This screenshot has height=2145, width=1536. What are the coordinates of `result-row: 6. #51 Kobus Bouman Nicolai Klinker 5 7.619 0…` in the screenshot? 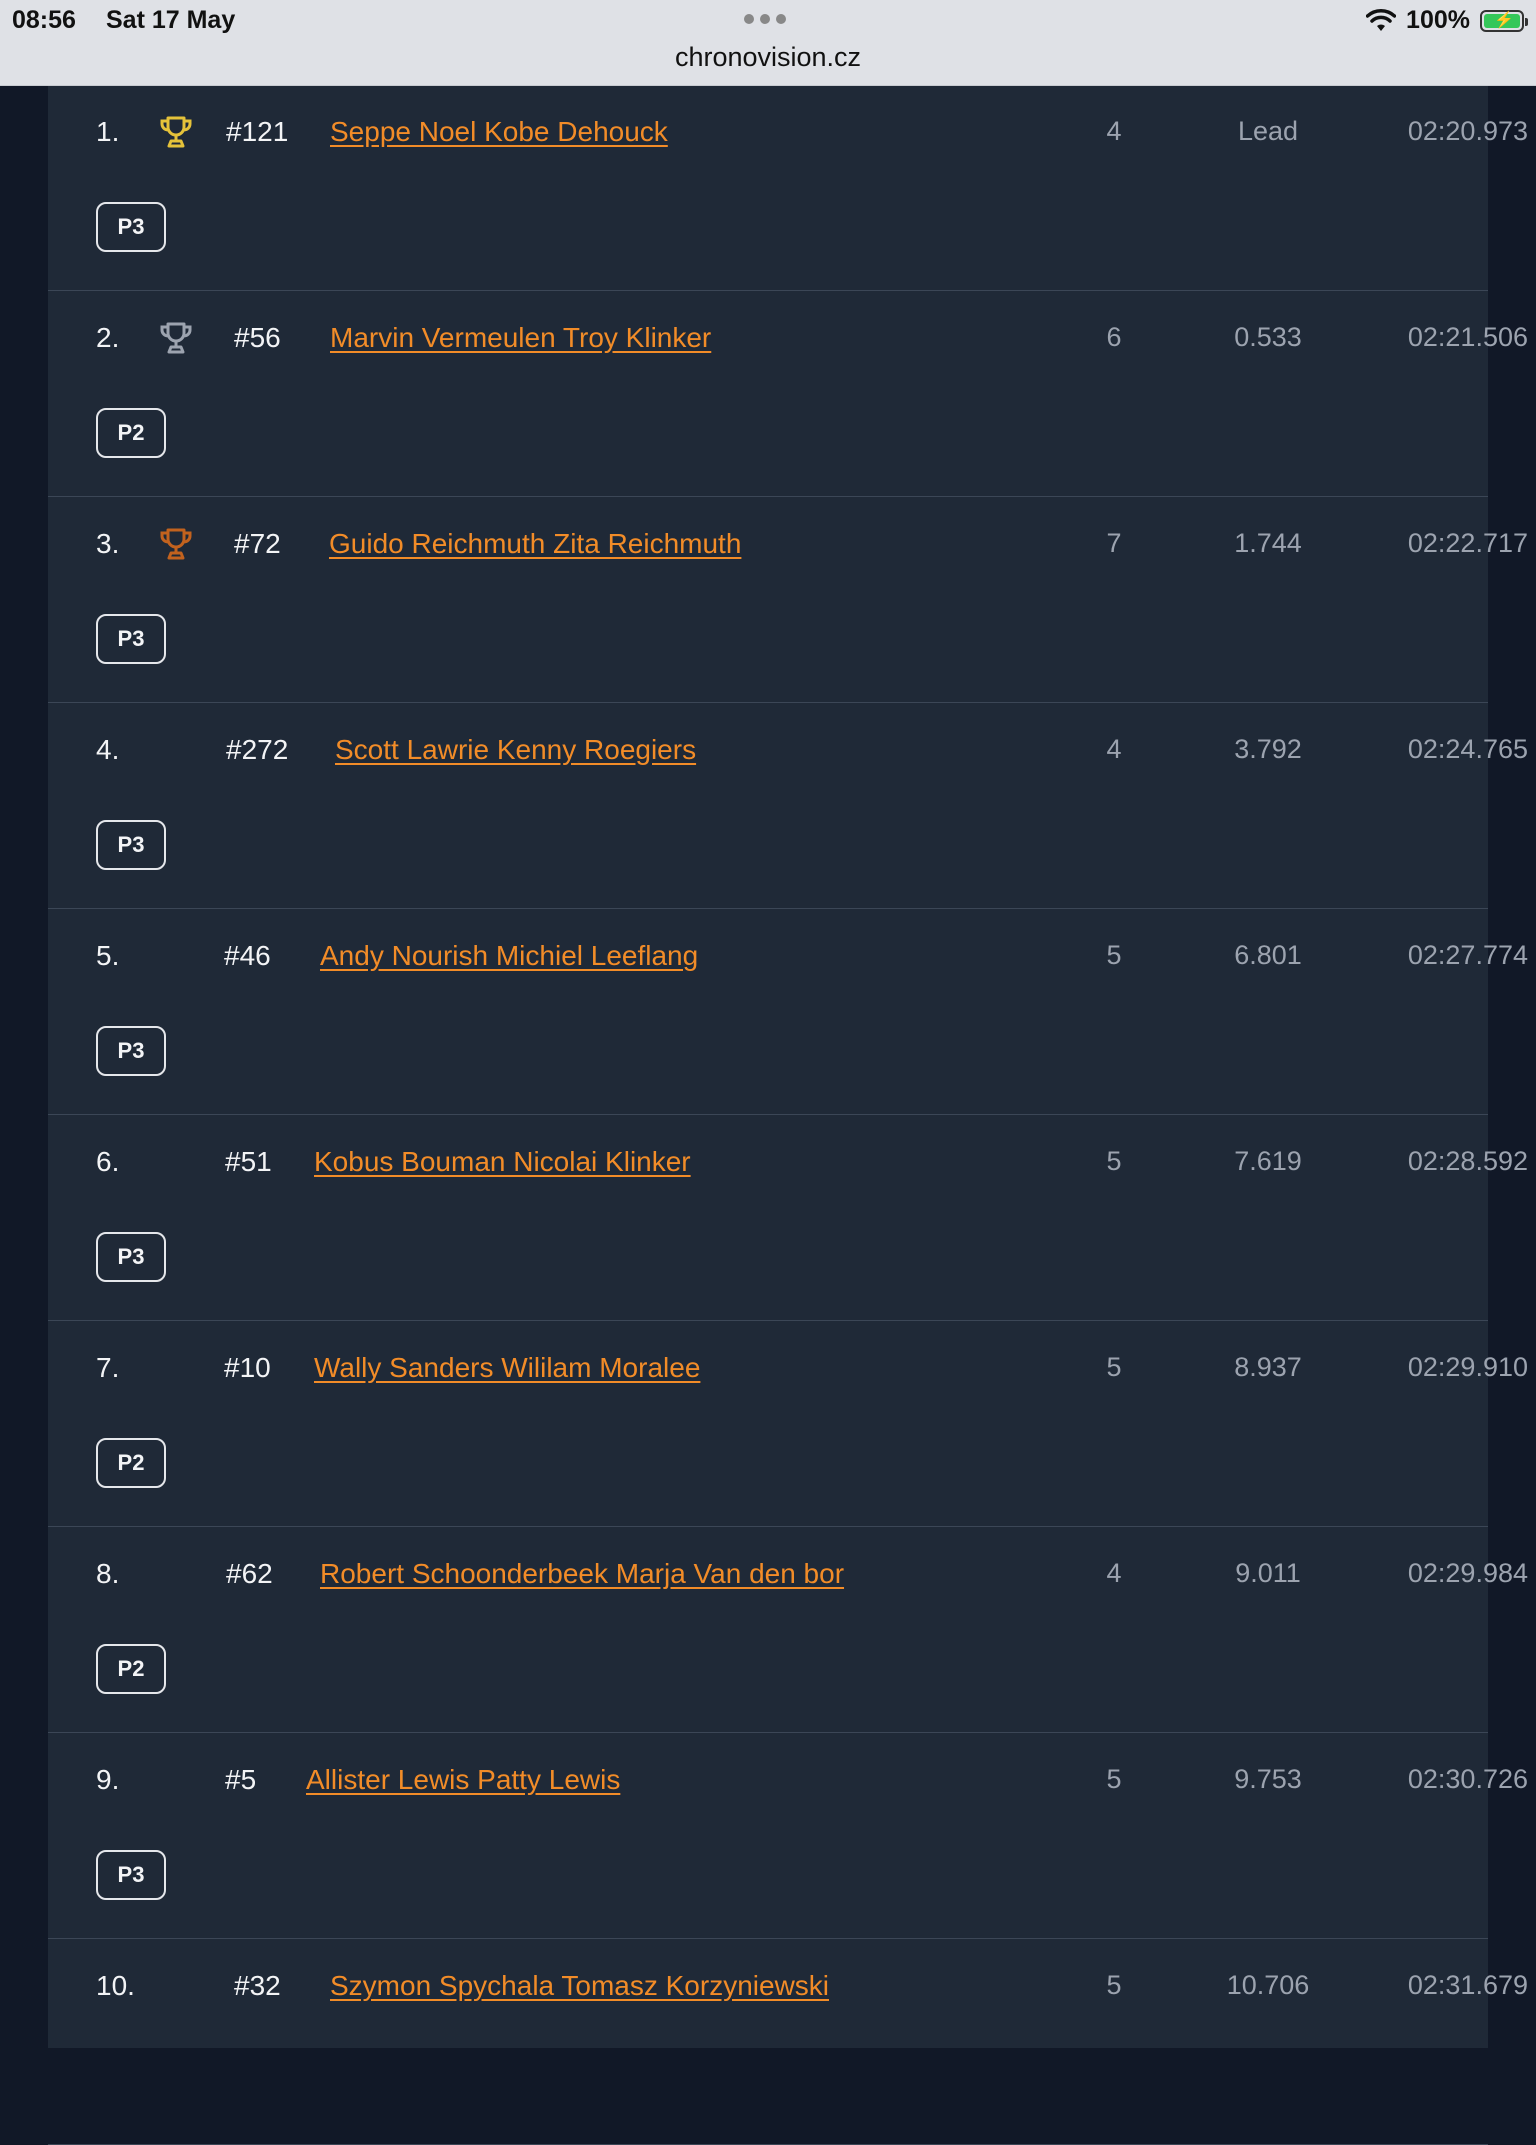 It's located at (788, 1218).